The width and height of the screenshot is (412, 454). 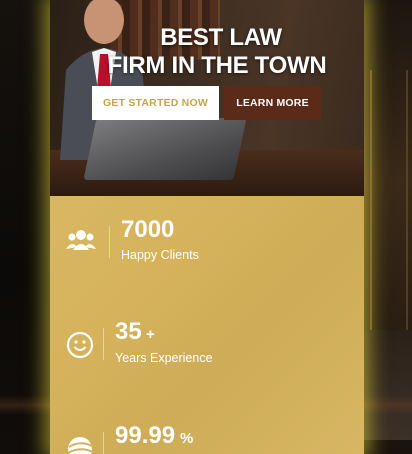 I want to click on scales-of-justice-decoration, so click(x=389, y=205).